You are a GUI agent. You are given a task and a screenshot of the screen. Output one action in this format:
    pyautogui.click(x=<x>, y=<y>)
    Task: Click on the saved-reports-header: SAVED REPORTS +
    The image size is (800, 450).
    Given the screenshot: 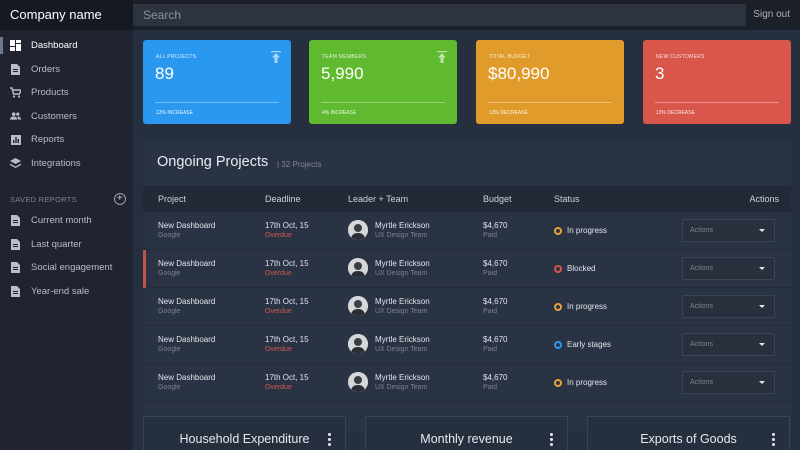 What is the action you would take?
    pyautogui.click(x=66, y=199)
    